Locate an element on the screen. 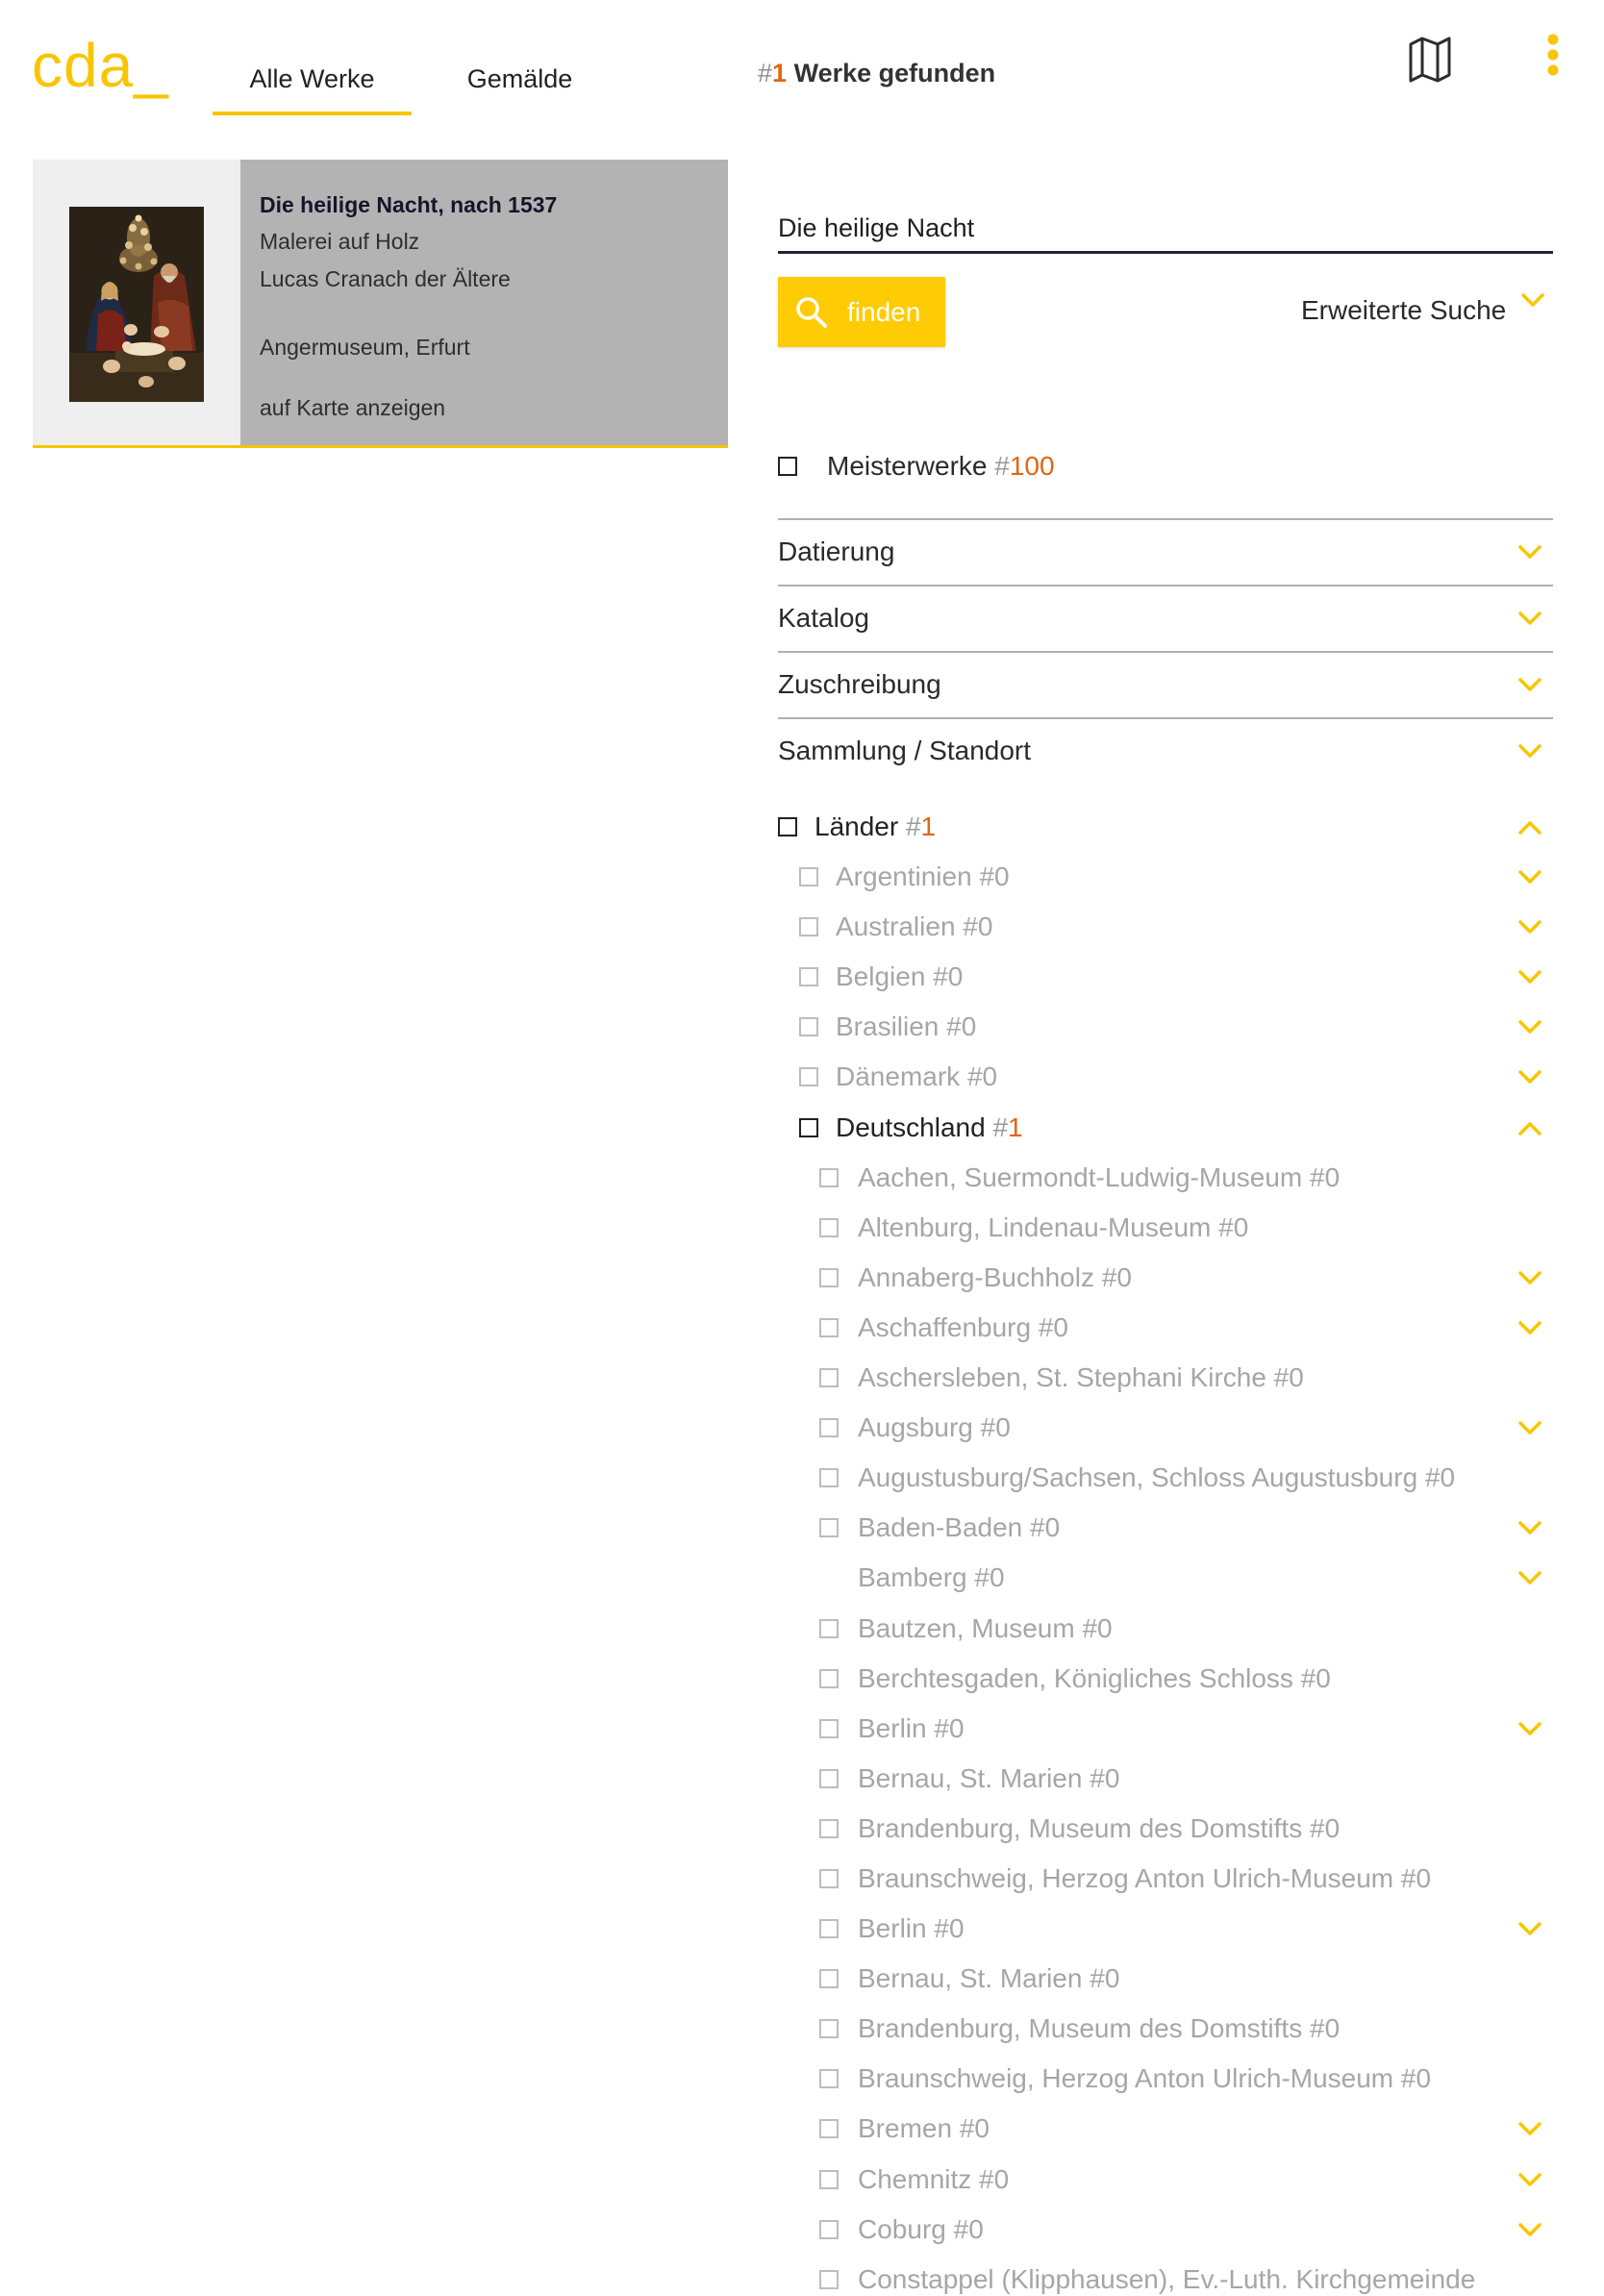 Image resolution: width=1604 pixels, height=2296 pixels. city-filter-item: Bamberg #0 is located at coordinates (1165, 1578).